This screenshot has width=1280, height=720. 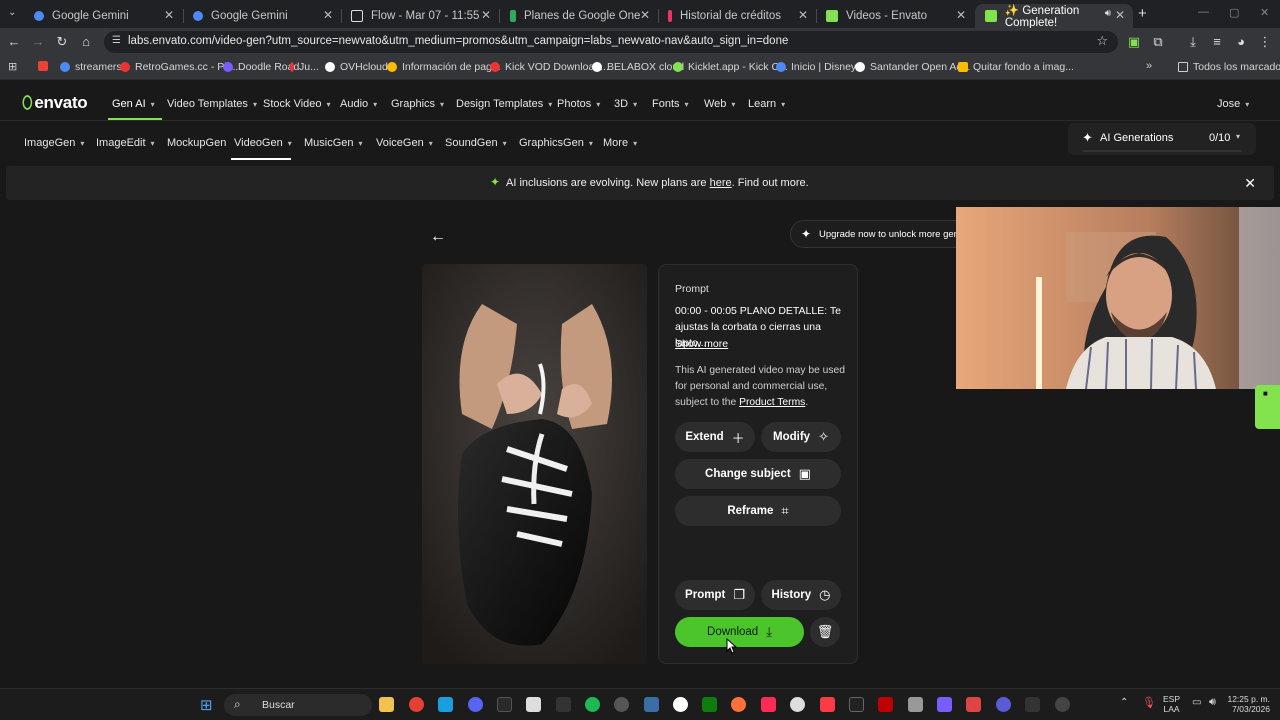 I want to click on more-bookmarks-icon: », so click(x=1149, y=66).